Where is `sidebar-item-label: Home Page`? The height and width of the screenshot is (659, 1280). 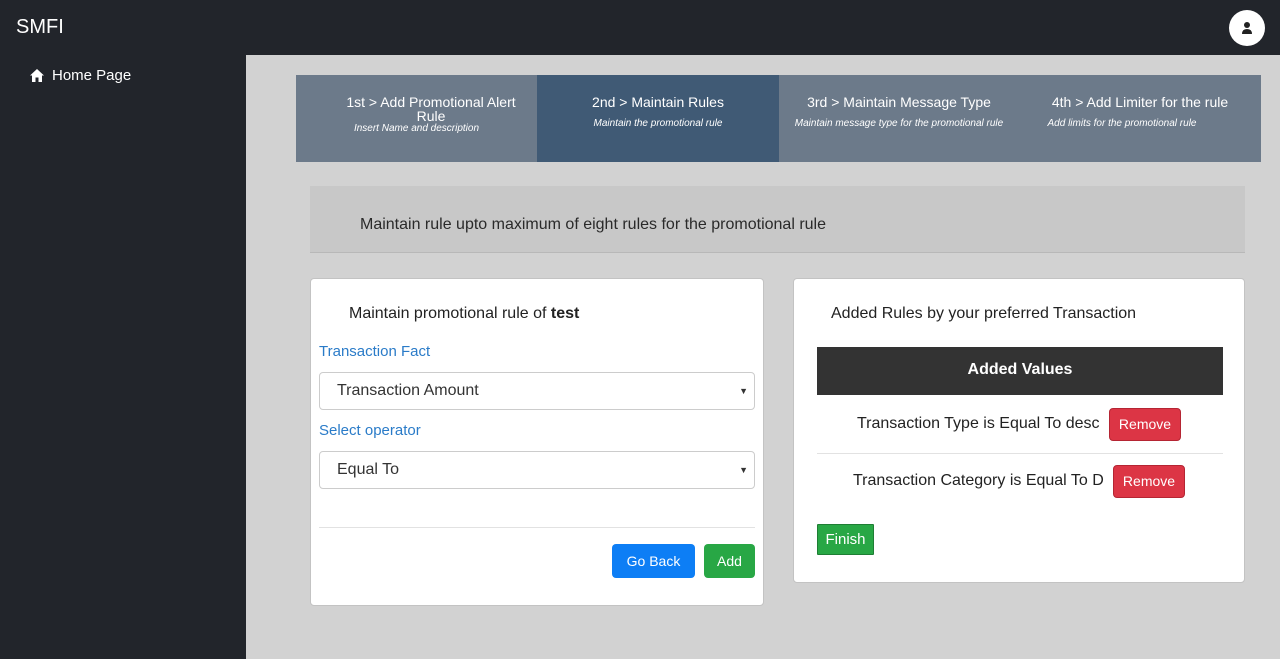
sidebar-item-label: Home Page is located at coordinates (92, 75).